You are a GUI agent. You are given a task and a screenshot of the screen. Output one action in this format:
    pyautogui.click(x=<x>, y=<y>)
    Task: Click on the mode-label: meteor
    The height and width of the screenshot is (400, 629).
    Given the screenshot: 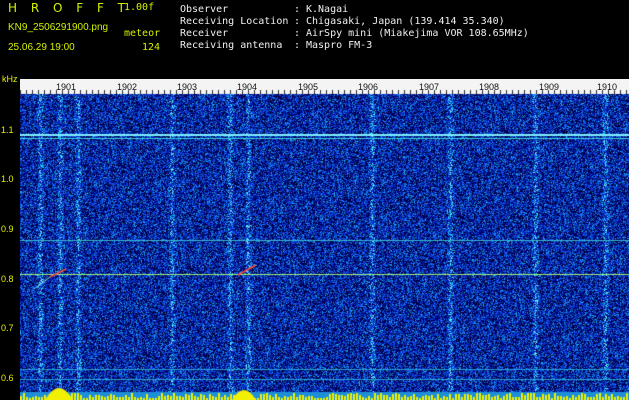 What is the action you would take?
    pyautogui.click(x=142, y=33)
    